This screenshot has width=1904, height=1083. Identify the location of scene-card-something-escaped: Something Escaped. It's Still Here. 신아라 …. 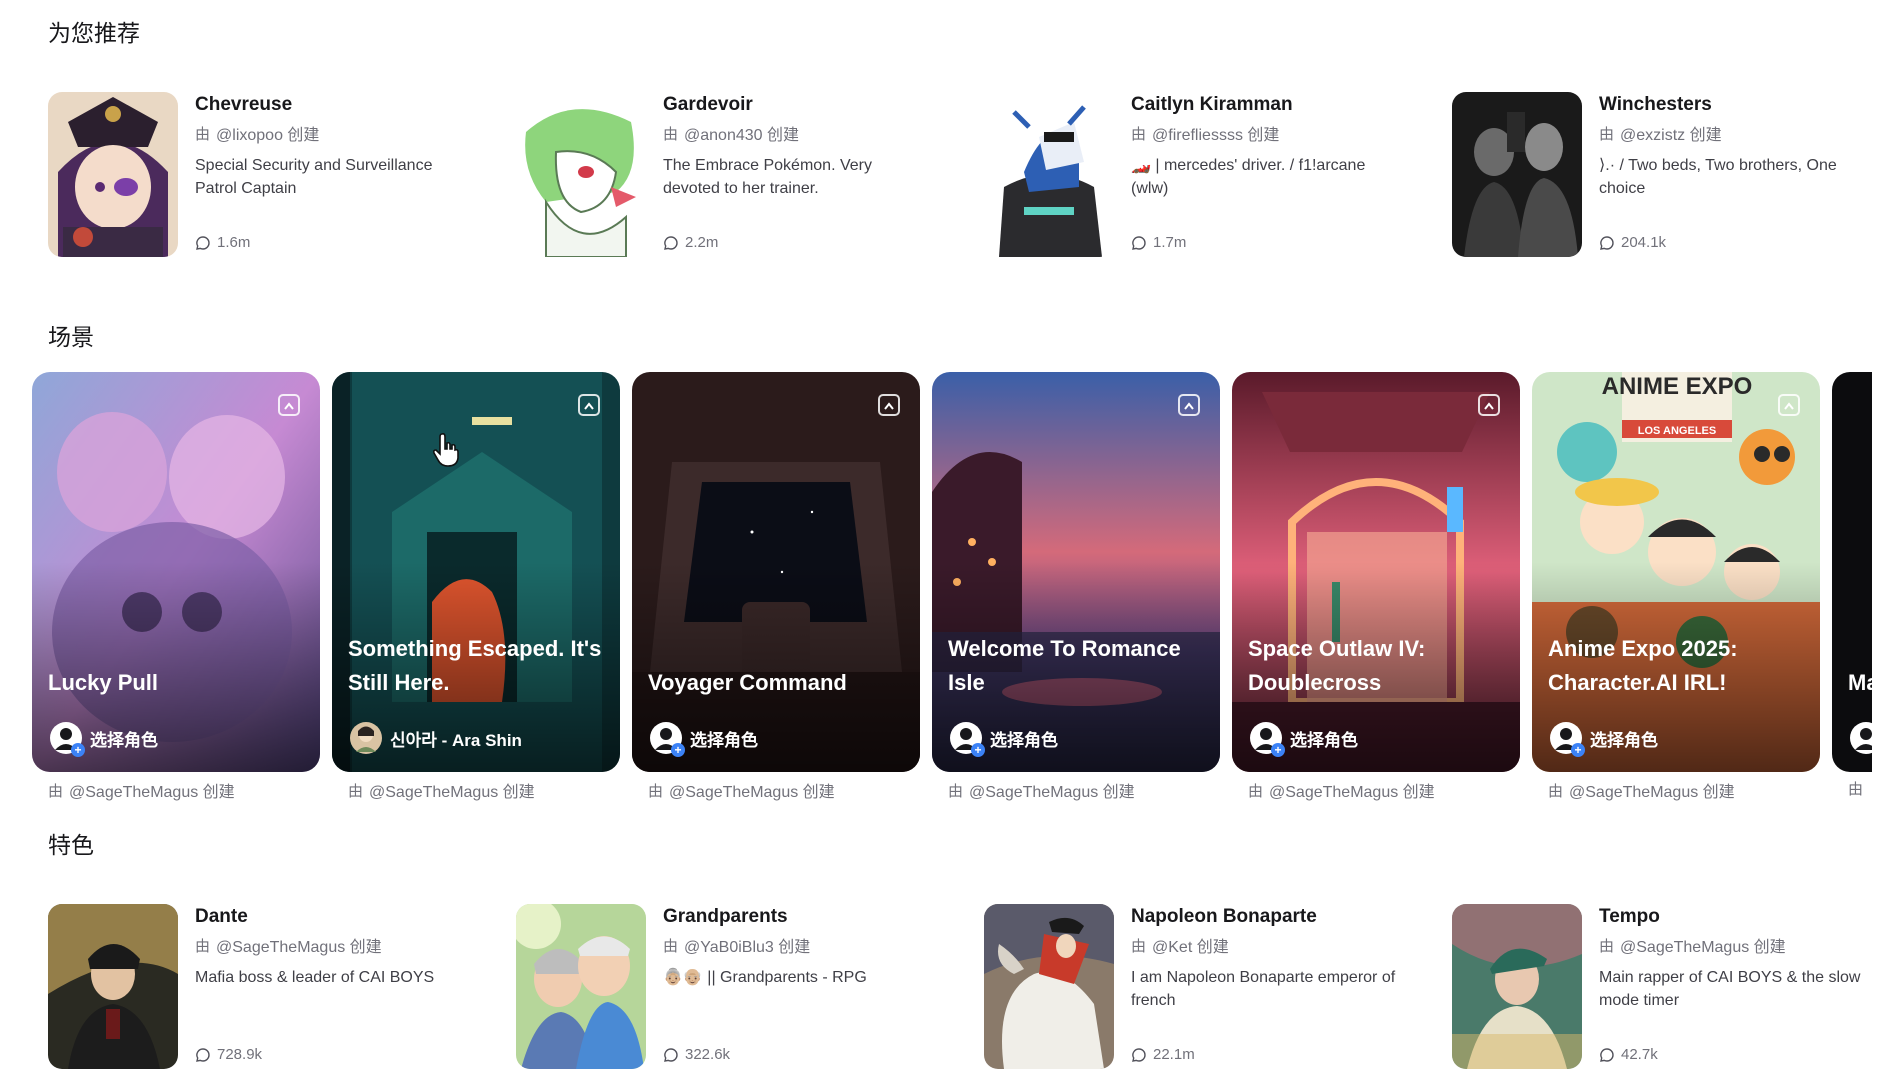
(476, 587).